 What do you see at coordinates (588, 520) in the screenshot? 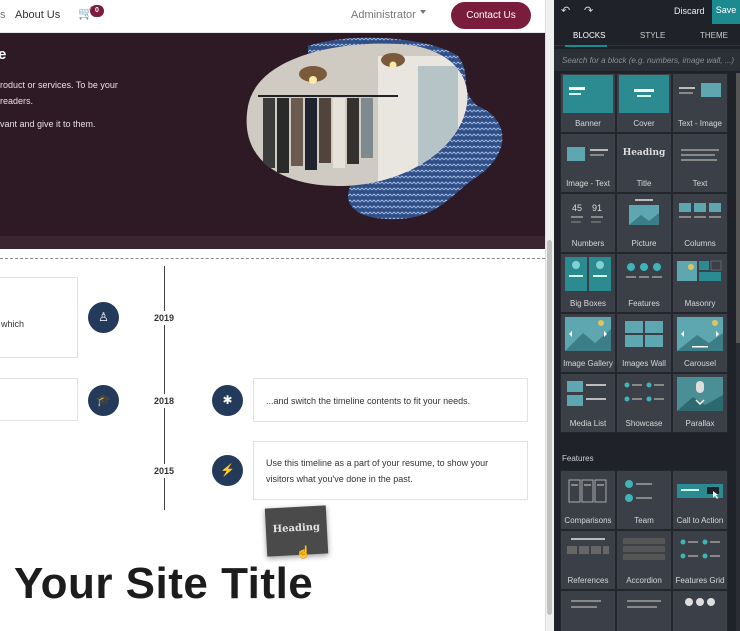
I see `block-label: Comparisons` at bounding box center [588, 520].